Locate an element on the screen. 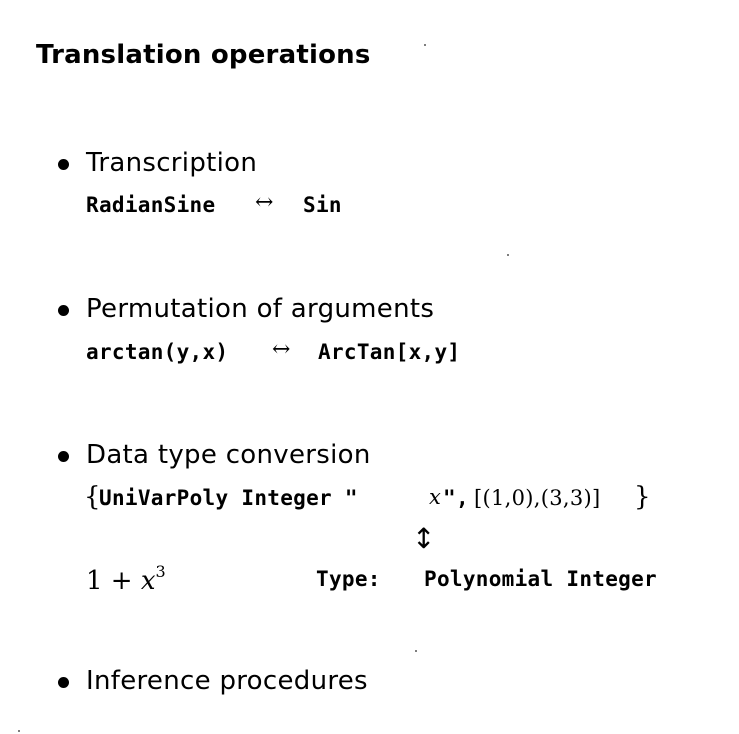  permutation-arrow: ↔ is located at coordinates (281, 349).